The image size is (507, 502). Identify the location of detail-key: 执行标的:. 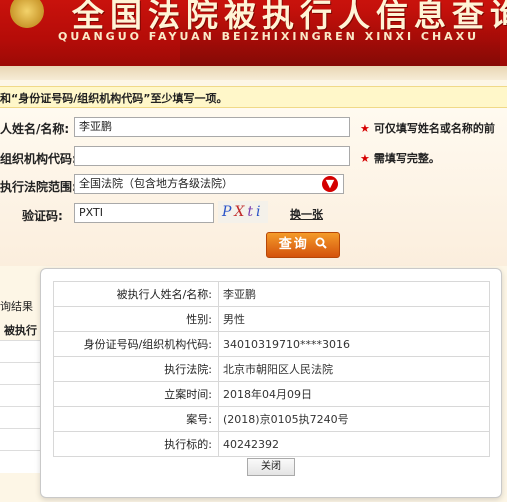
(136, 444).